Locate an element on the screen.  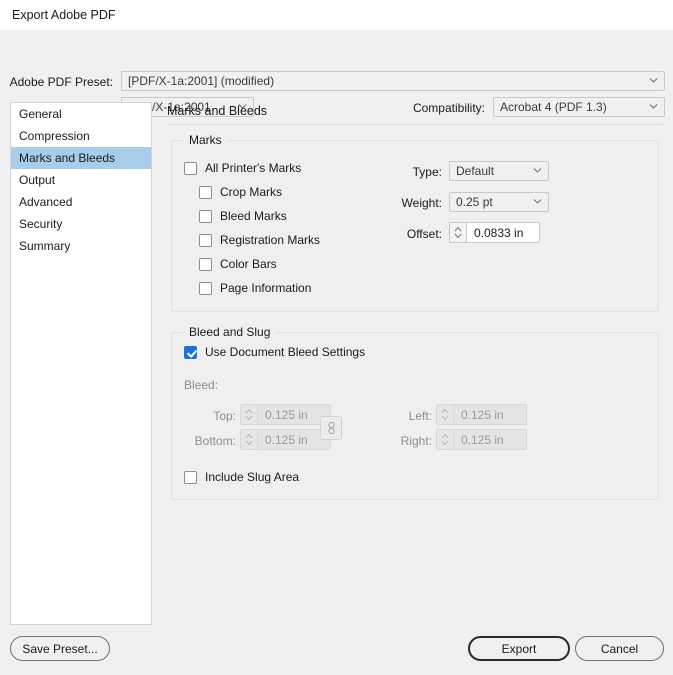
window-titlebar: Export Adobe PDF is located at coordinates (336, 15).